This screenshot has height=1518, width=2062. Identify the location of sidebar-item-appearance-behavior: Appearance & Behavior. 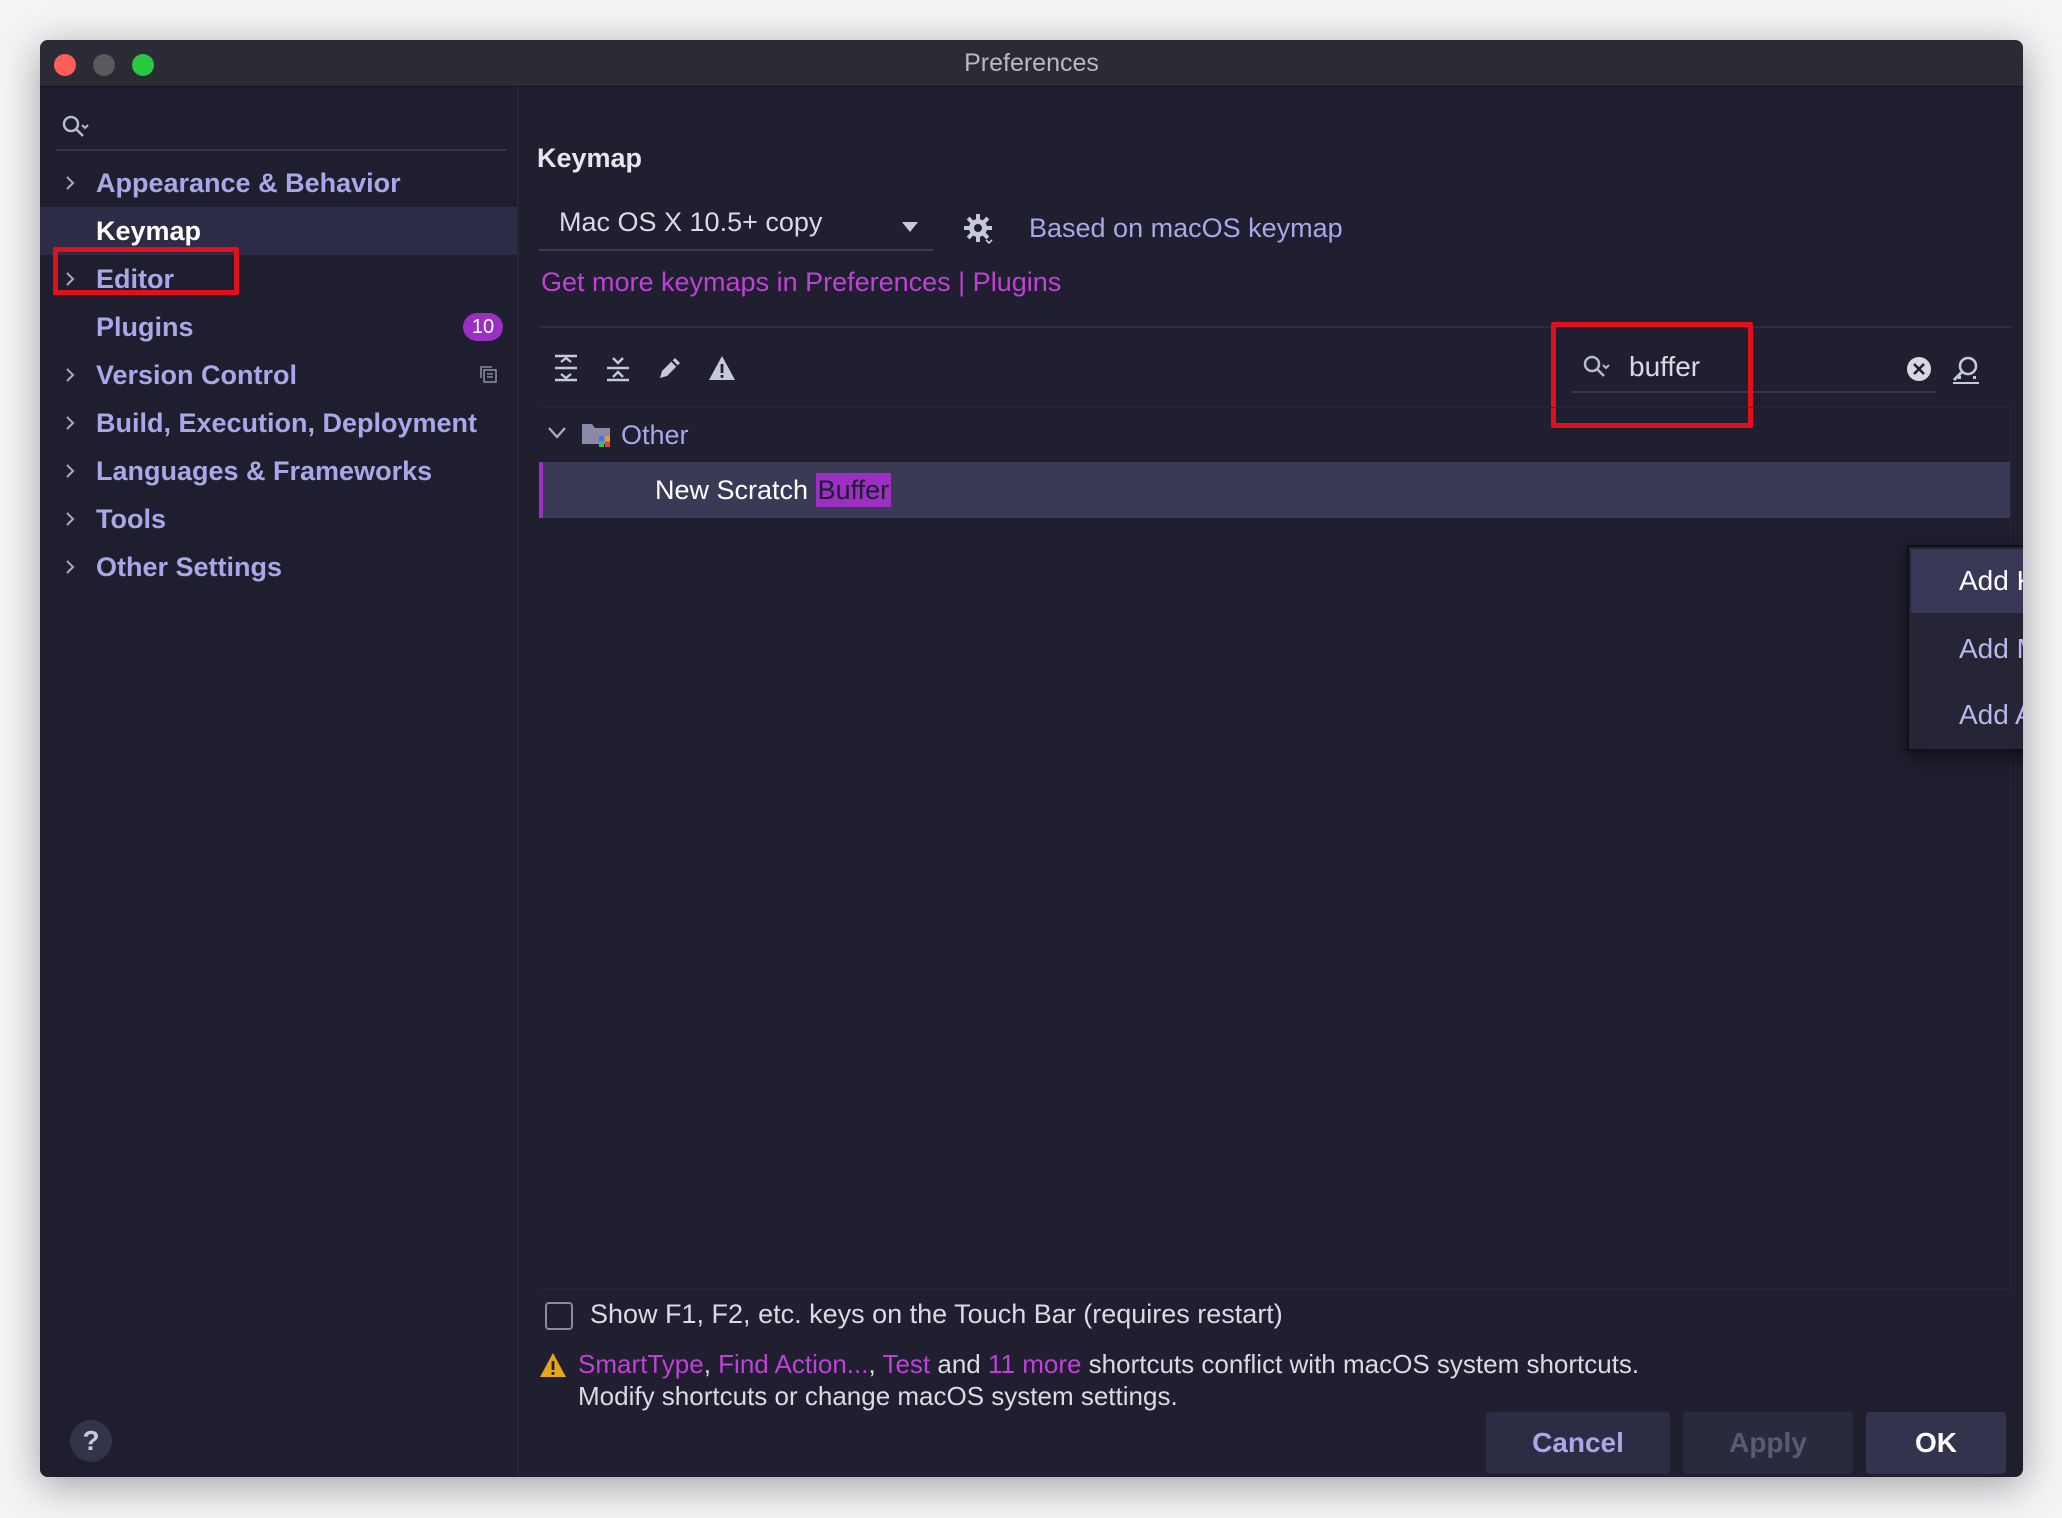
(278, 183).